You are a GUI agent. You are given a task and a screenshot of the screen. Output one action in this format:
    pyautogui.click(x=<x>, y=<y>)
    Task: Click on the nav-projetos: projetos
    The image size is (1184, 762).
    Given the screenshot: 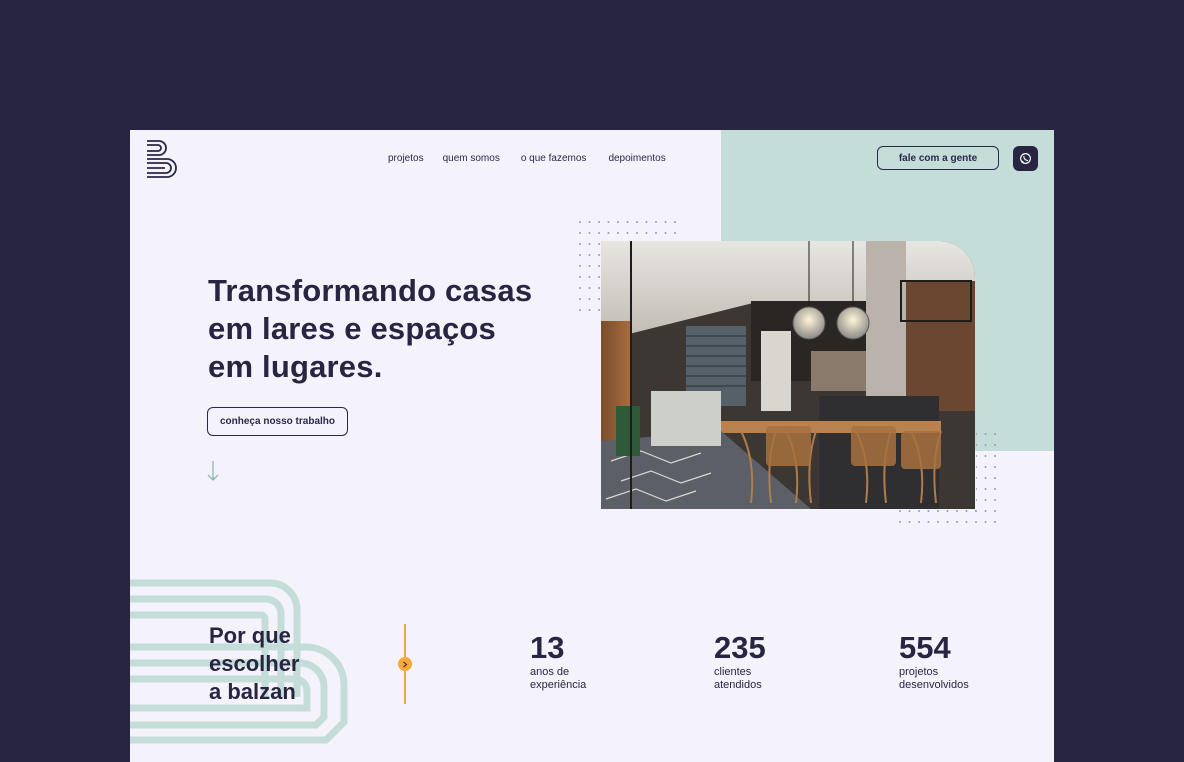 What is the action you would take?
    pyautogui.click(x=406, y=159)
    